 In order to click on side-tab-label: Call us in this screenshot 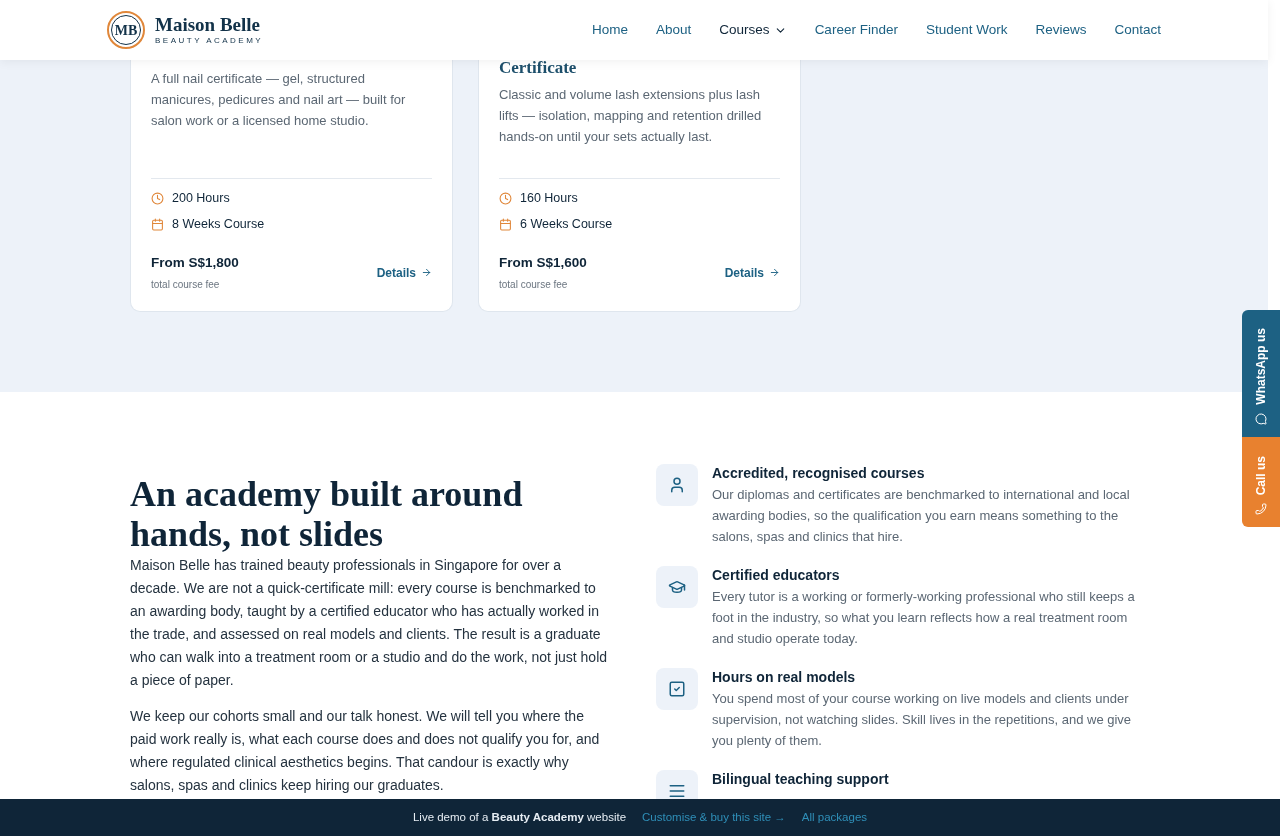, I will do `click(1261, 475)`.